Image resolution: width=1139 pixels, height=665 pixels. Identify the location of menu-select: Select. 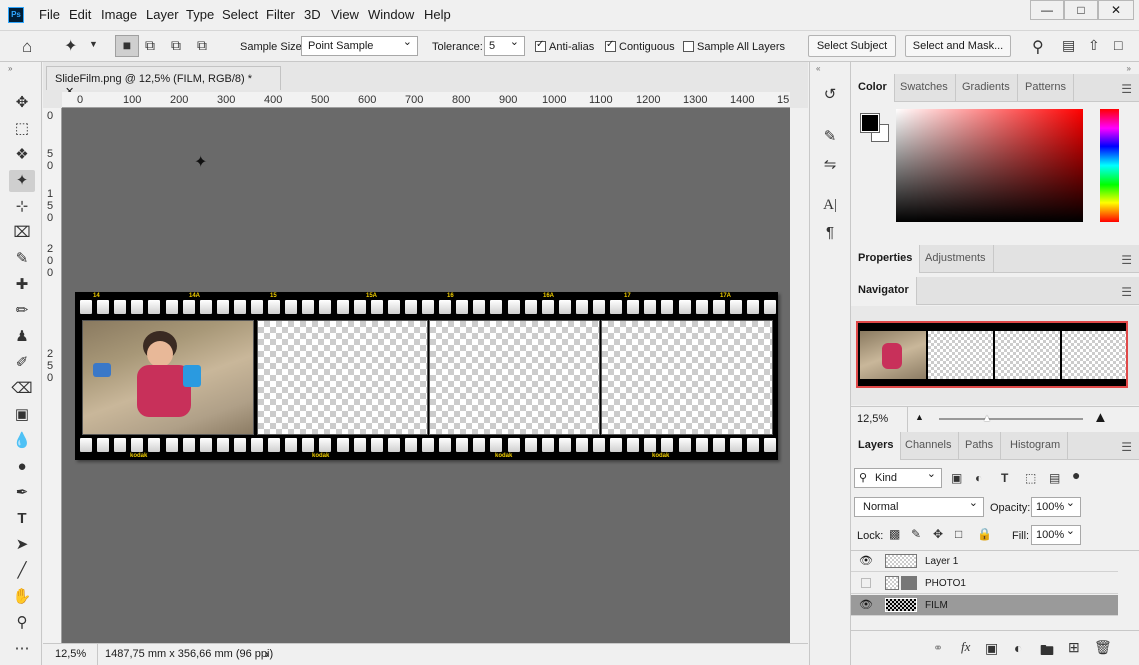
(240, 14).